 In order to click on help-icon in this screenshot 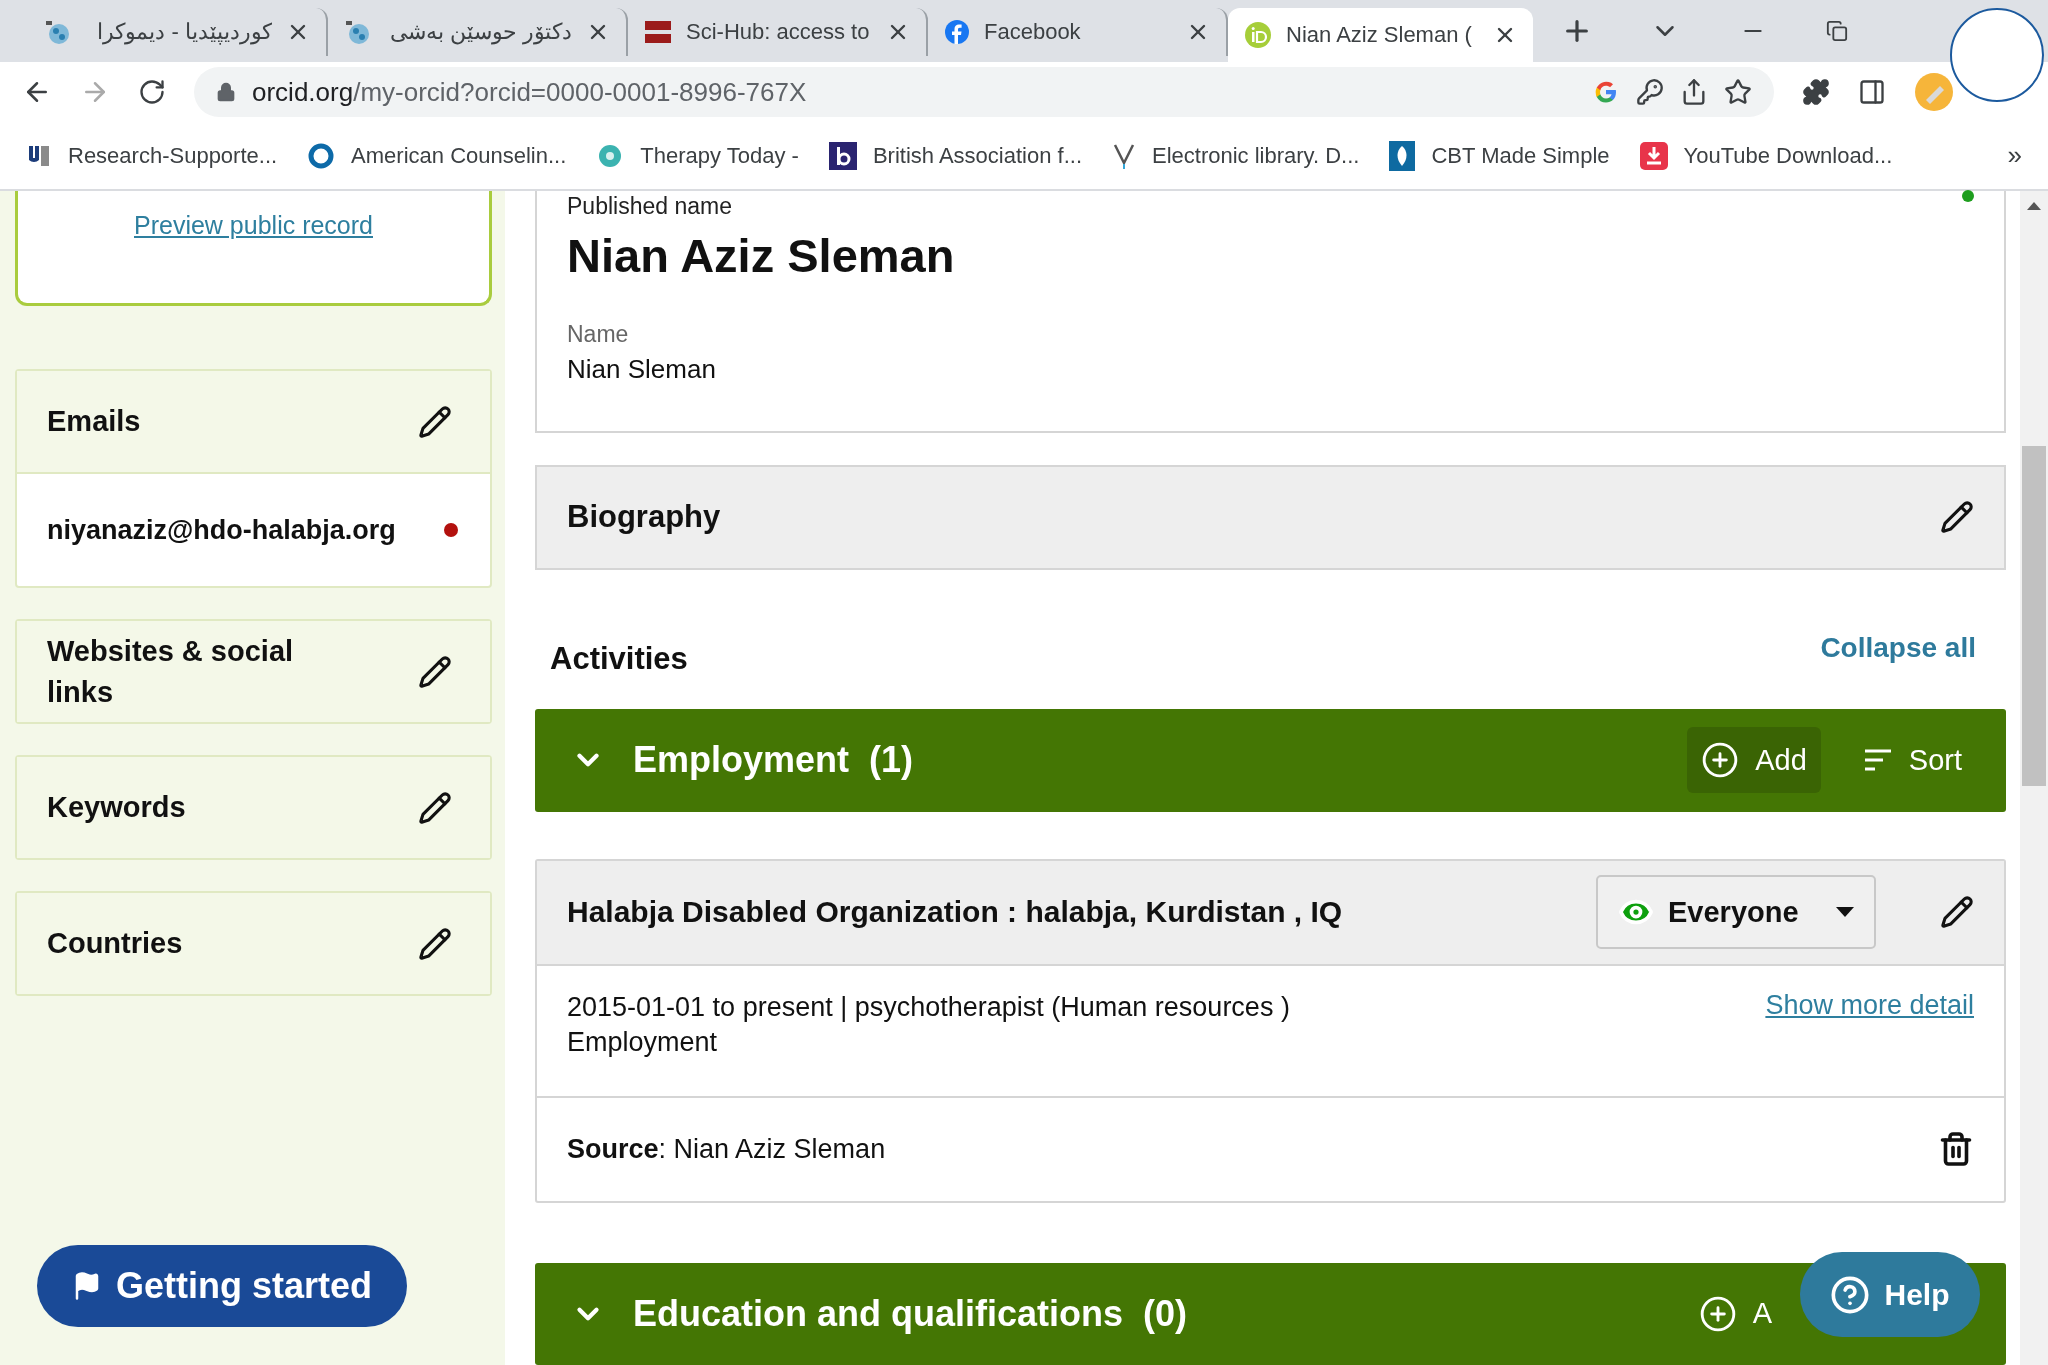, I will do `click(1850, 1294)`.